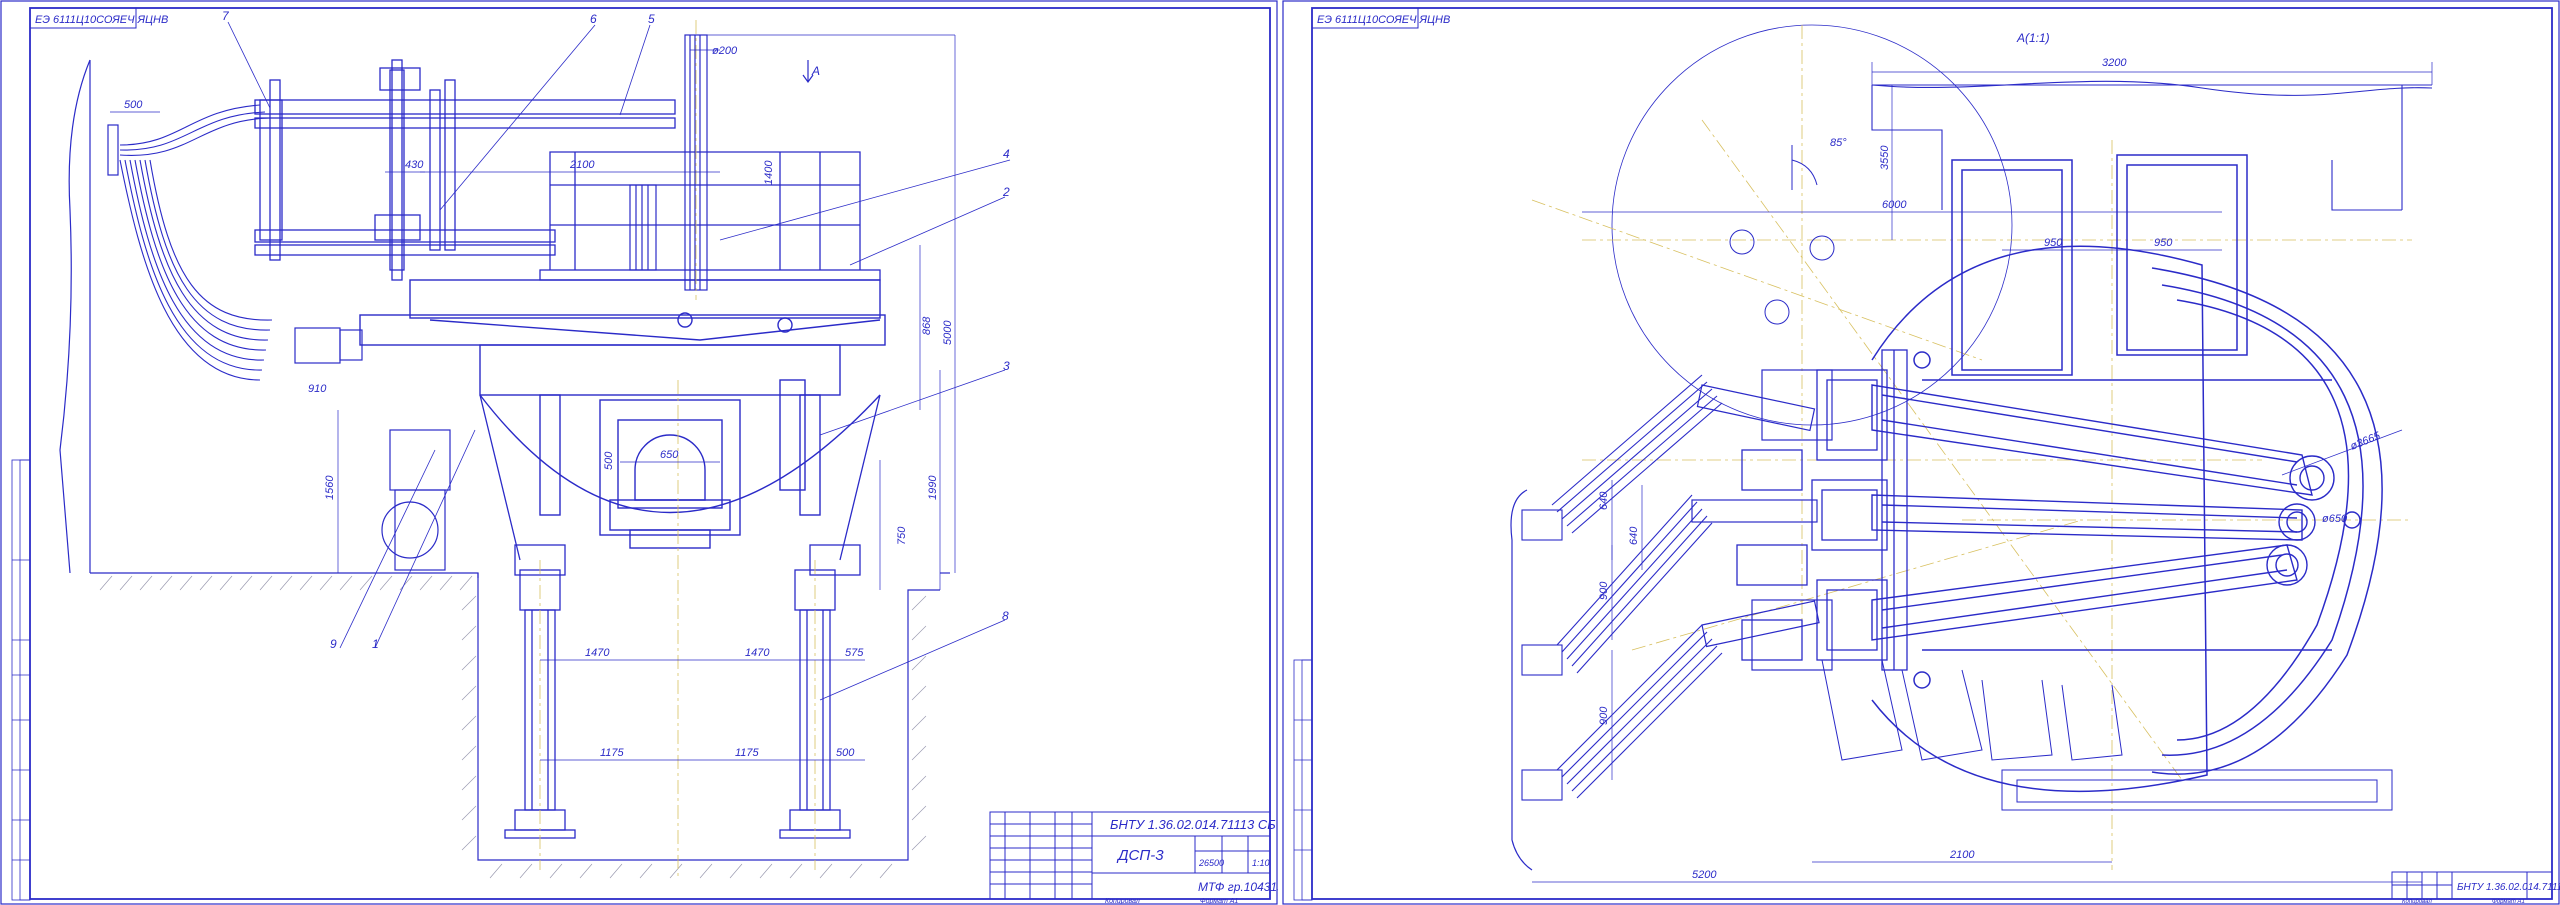 Image resolution: width=2560 pixels, height=905 pixels. Describe the element at coordinates (927, 325) in the screenshot. I see `dim-868: 868` at that location.